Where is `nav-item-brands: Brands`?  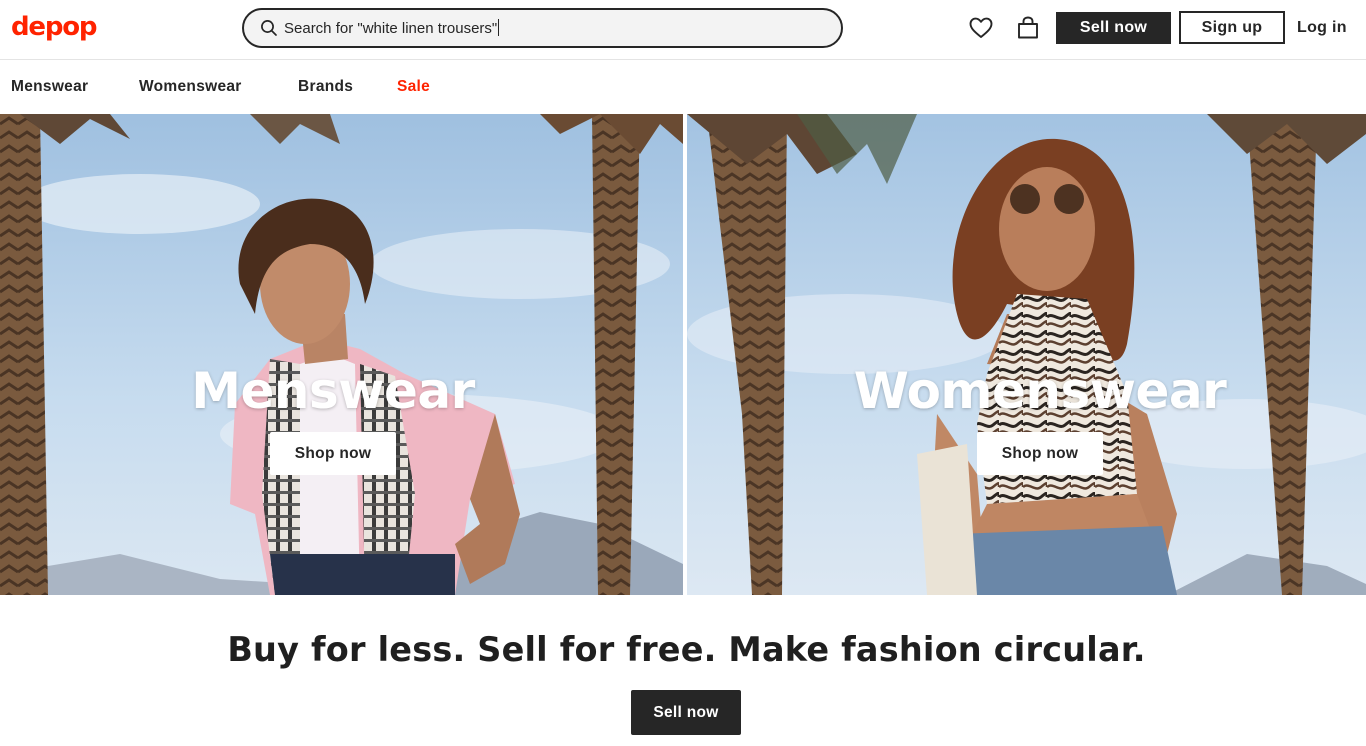
nav-item-brands: Brands is located at coordinates (325, 87).